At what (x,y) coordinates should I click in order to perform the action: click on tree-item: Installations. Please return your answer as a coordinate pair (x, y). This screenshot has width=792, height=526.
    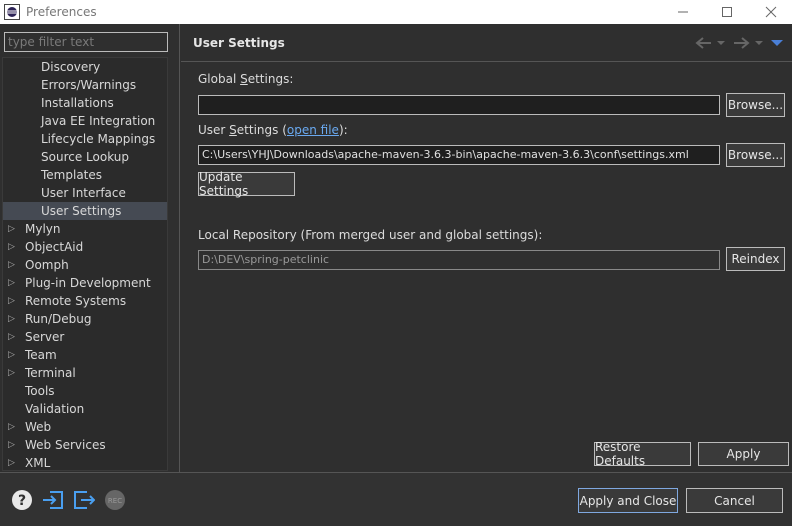
    Looking at the image, I should click on (85, 103).